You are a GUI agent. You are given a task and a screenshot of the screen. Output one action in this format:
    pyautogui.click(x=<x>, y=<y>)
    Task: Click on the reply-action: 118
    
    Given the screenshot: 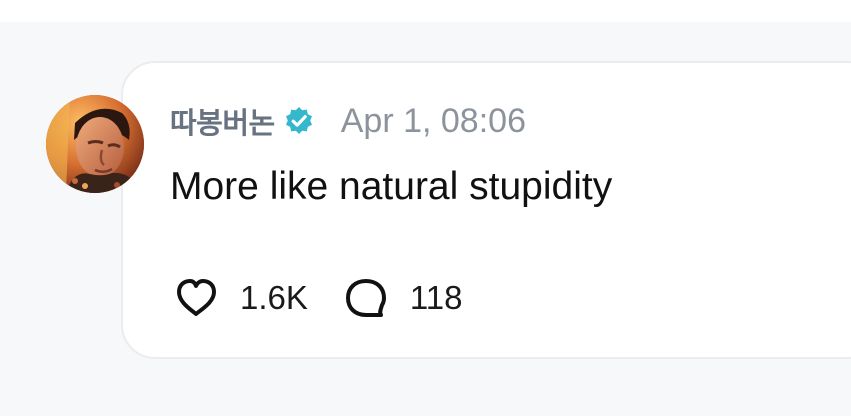 What is the action you would take?
    pyautogui.click(x=402, y=298)
    